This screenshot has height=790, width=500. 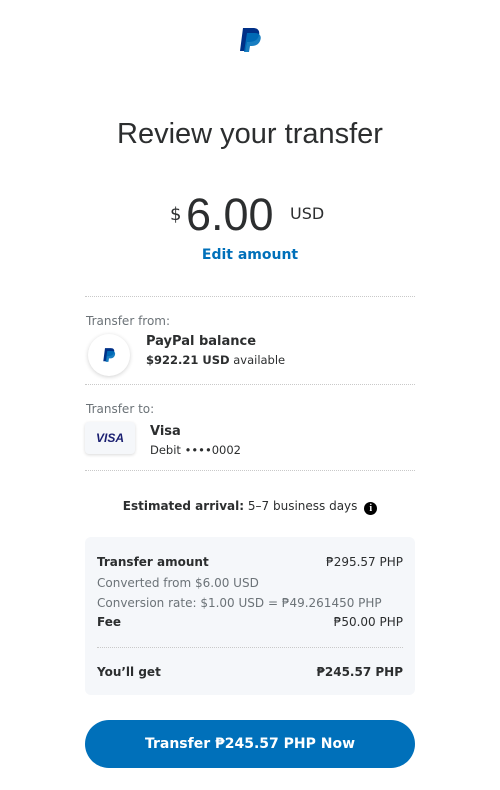 I want to click on converted-from: Converted from $6.00 USD, so click(x=178, y=583).